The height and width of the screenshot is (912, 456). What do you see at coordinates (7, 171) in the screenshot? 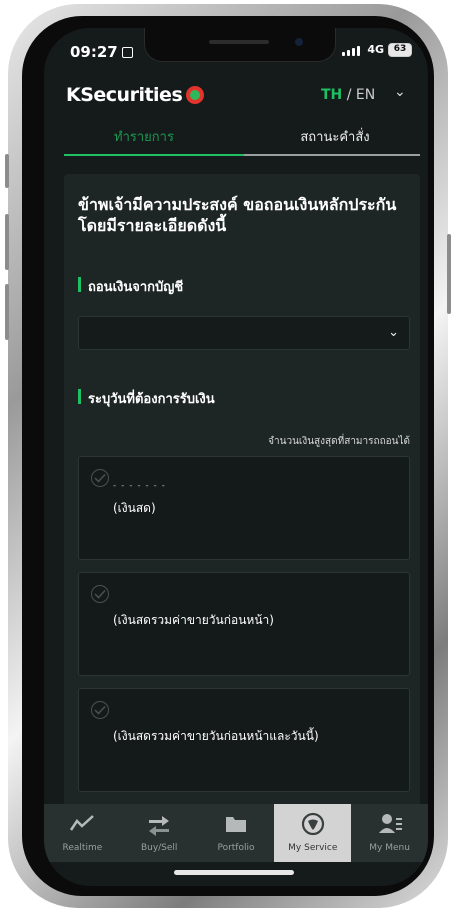
I see `mute-switch` at bounding box center [7, 171].